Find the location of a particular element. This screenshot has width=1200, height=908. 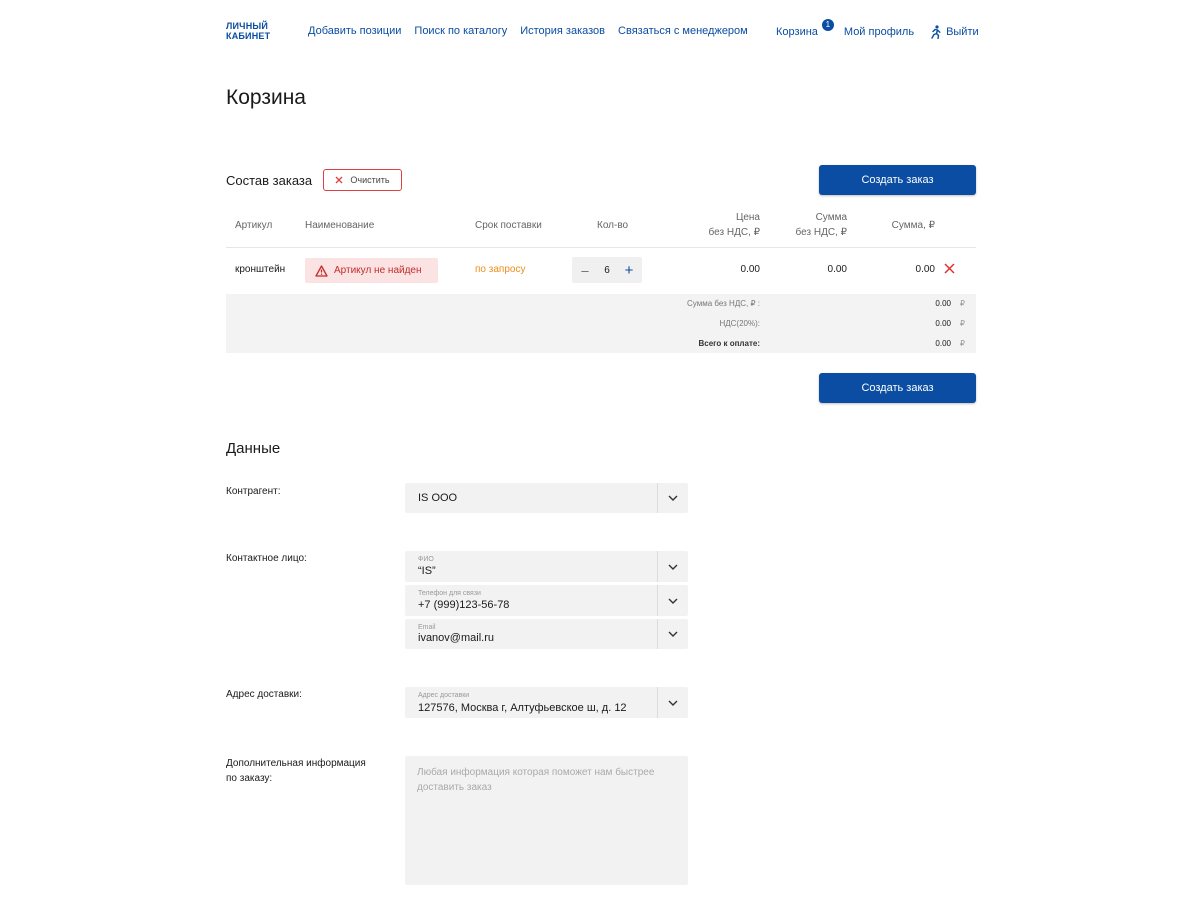

phone-caption: Телефон для связи is located at coordinates (449, 593).